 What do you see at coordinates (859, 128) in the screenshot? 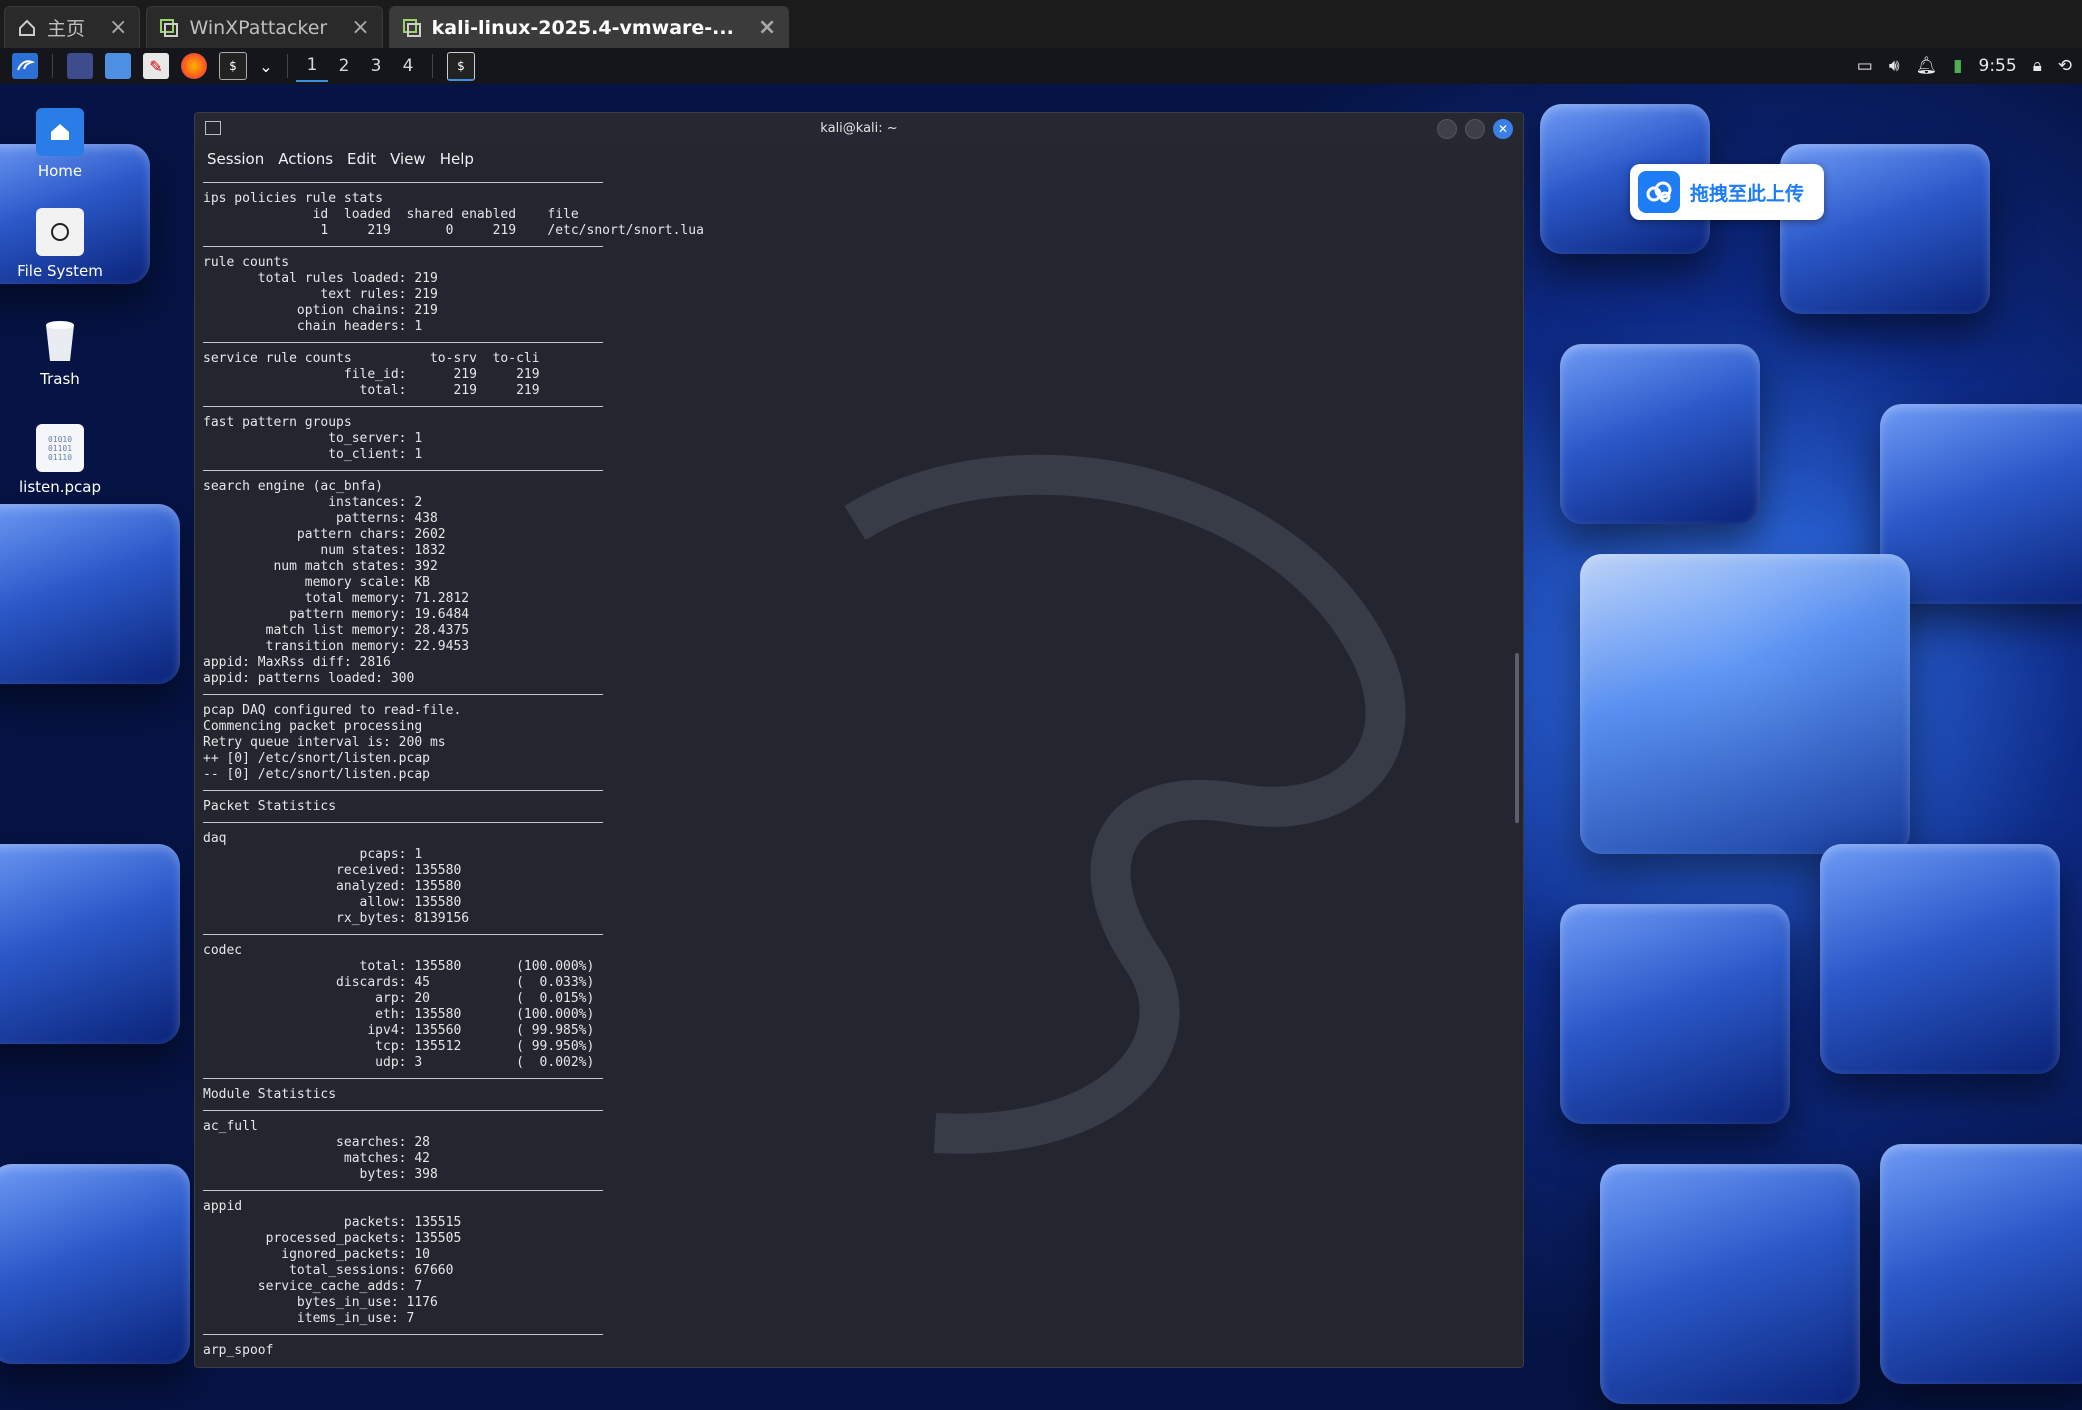
I see `terminal-titlebar: kali@kali: ~ ✕` at bounding box center [859, 128].